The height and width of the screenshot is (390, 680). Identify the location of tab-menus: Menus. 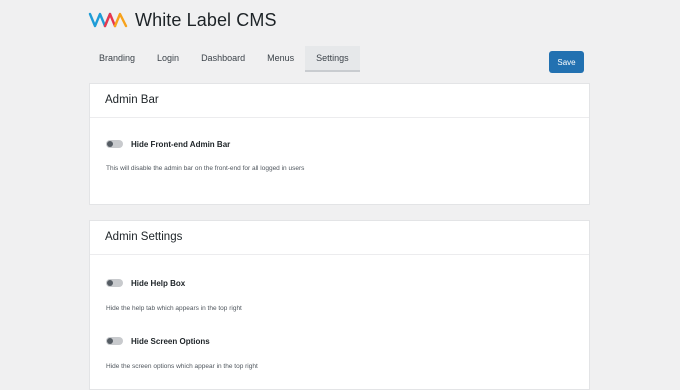
(280, 58).